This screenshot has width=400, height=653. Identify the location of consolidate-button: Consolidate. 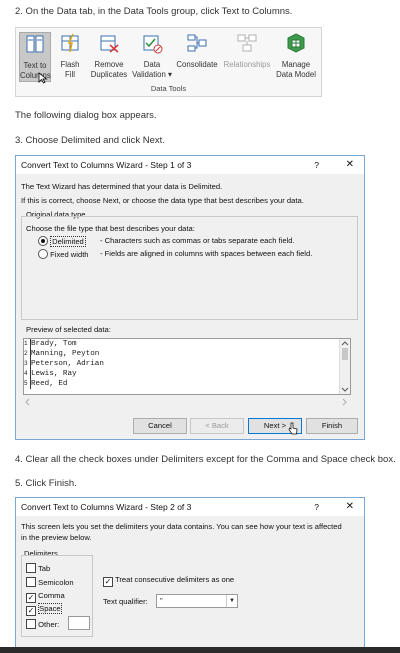
(197, 51).